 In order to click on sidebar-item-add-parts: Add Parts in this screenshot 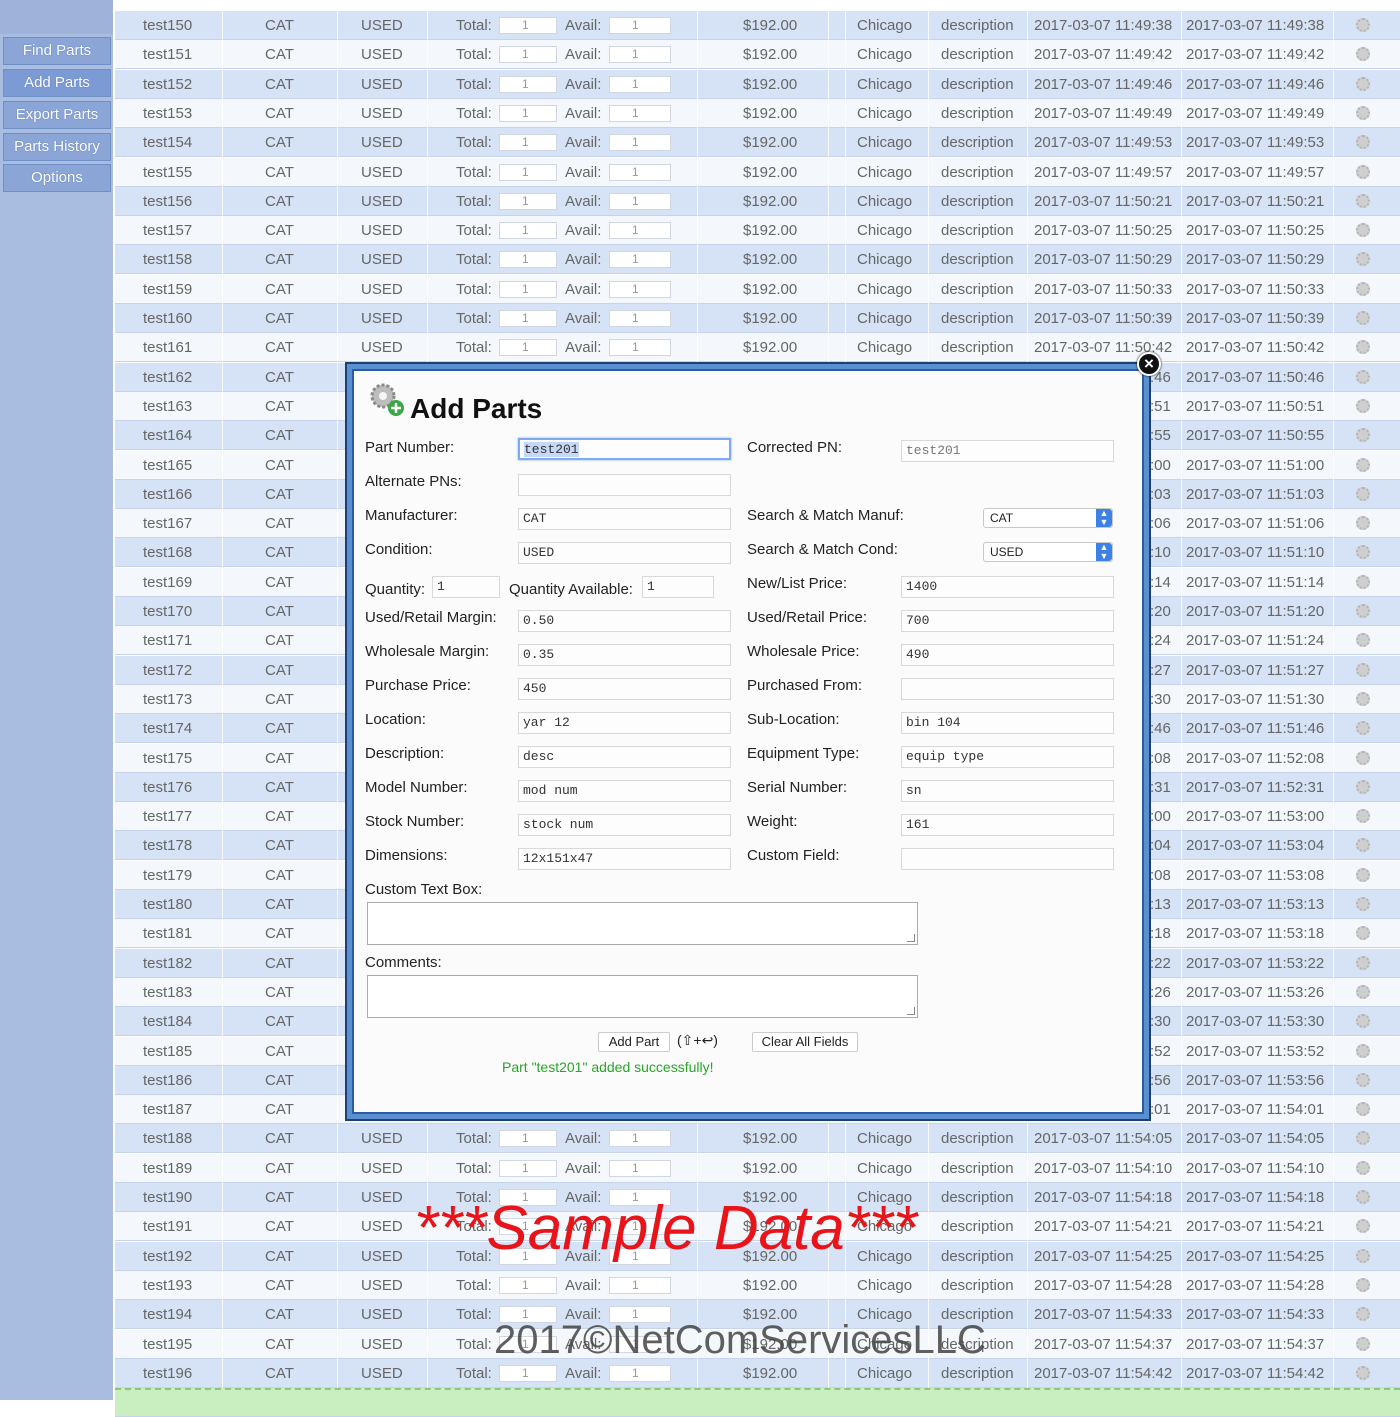, I will do `click(57, 83)`.